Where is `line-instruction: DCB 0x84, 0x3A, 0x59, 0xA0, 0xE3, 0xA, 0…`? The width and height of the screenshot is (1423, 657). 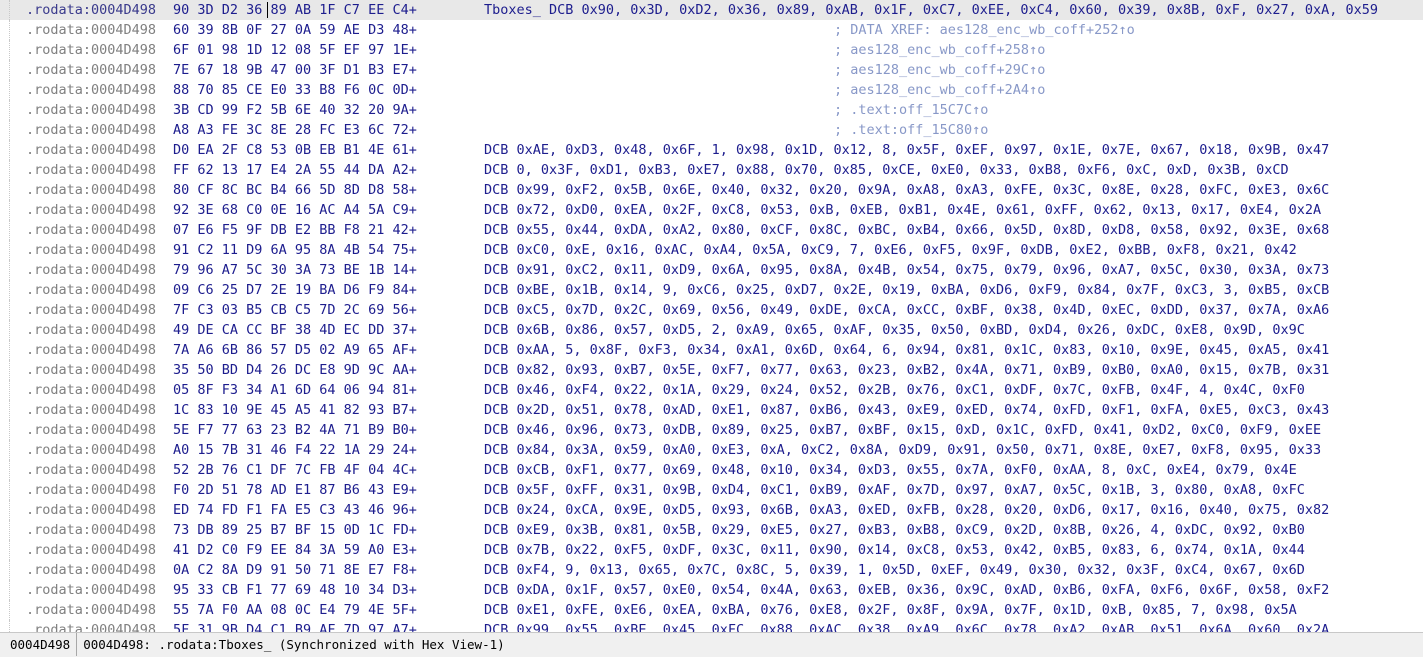 line-instruction: DCB 0x84, 0x3A, 0x59, 0xA0, 0xE3, 0xA, 0… is located at coordinates (903, 450).